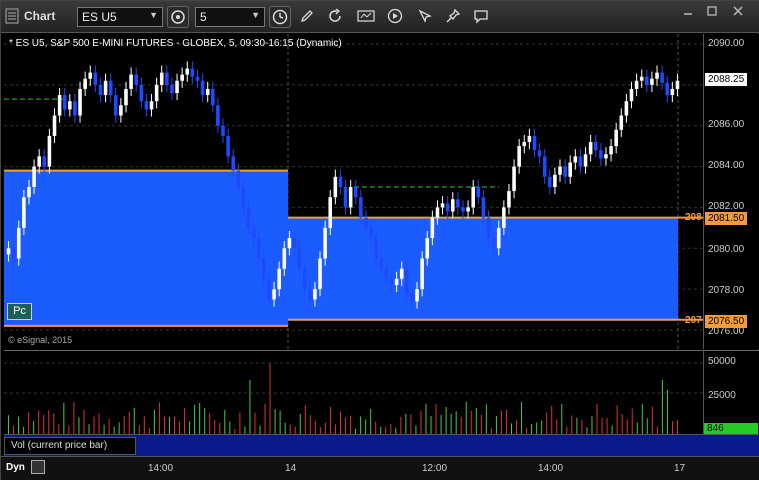 This screenshot has width=759, height=480. What do you see at coordinates (19, 311) in the screenshot?
I see `pc-label: Pc` at bounding box center [19, 311].